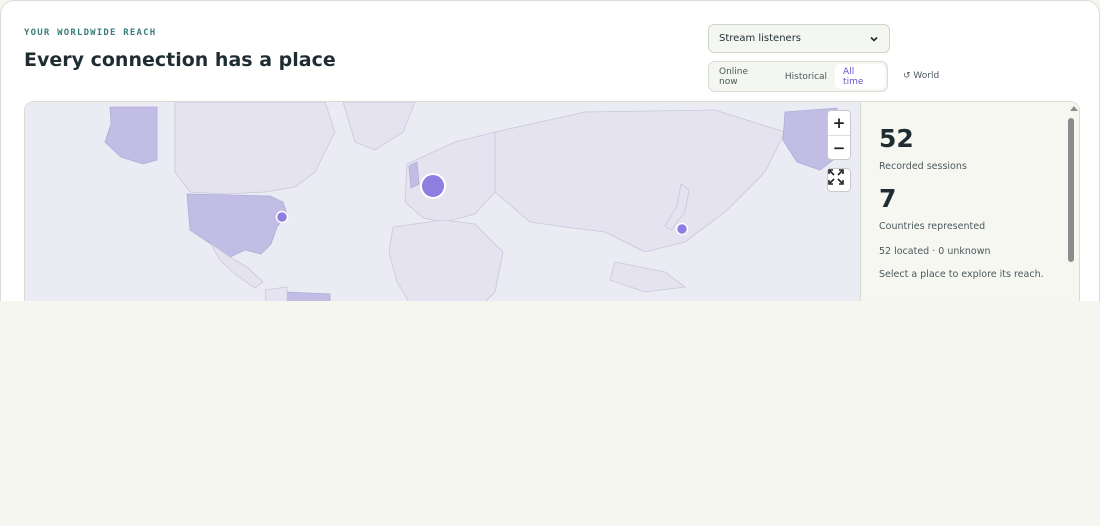  What do you see at coordinates (760, 38) in the screenshot?
I see `metric-select-value: Stream listeners` at bounding box center [760, 38].